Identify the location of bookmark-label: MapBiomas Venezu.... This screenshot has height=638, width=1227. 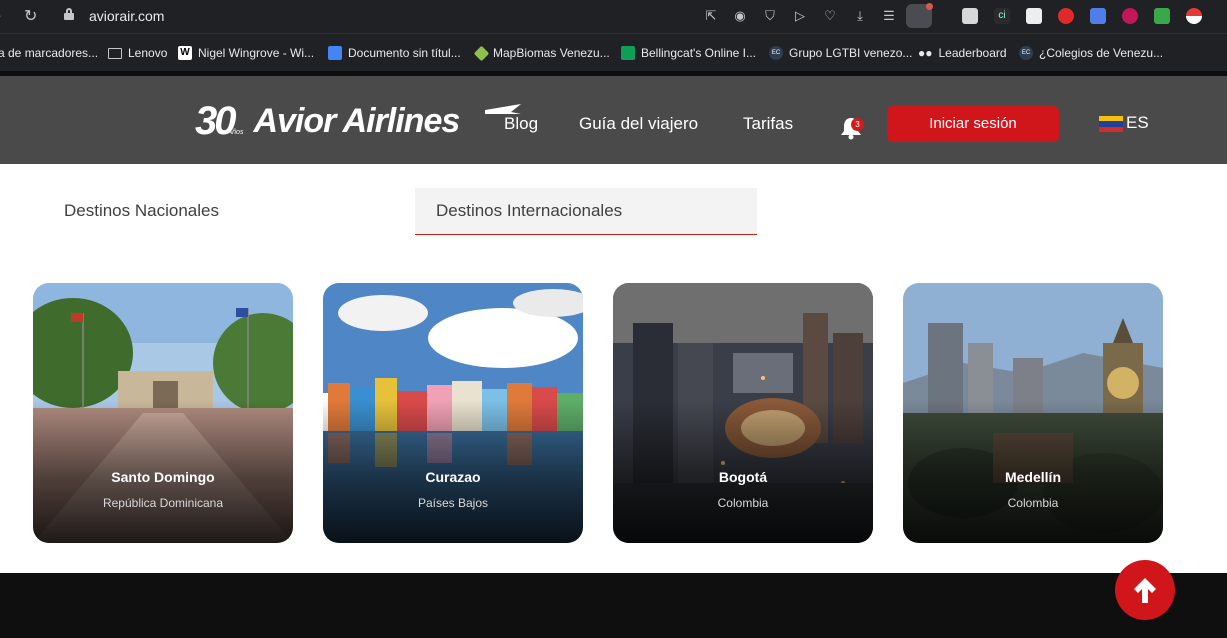
(551, 53).